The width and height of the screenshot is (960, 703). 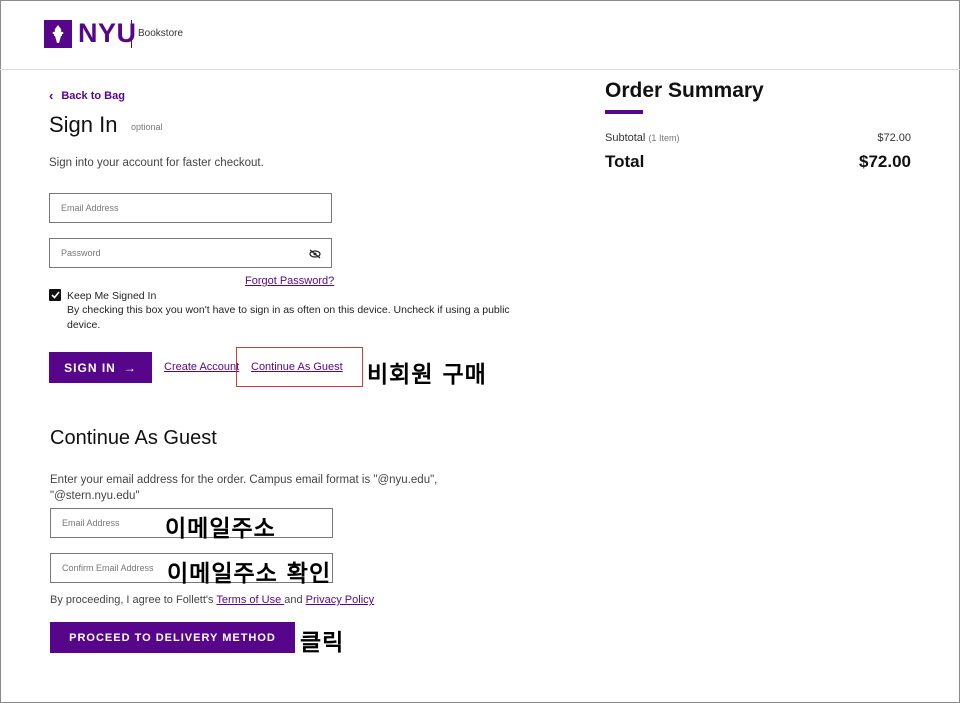 What do you see at coordinates (51, 95) in the screenshot?
I see `chevron-left-icon: ‹` at bounding box center [51, 95].